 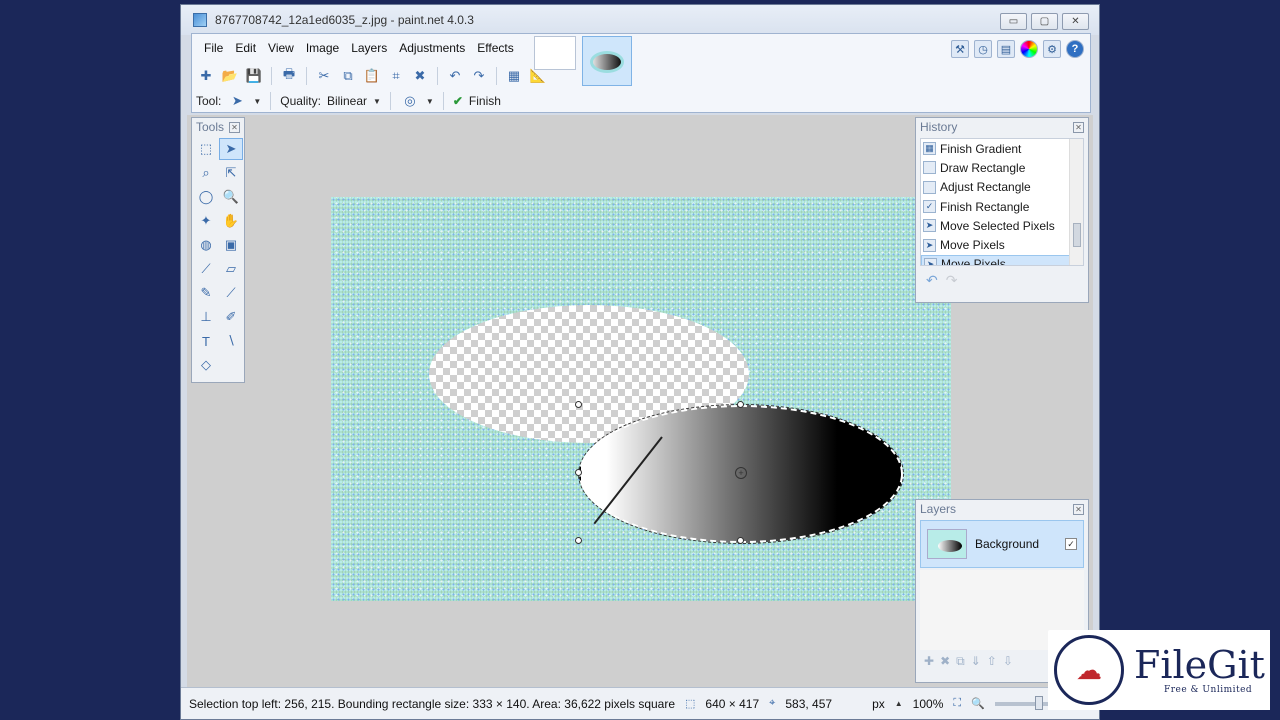 What do you see at coordinates (1077, 235) in the screenshot?
I see `scrollbar-thumb` at bounding box center [1077, 235].